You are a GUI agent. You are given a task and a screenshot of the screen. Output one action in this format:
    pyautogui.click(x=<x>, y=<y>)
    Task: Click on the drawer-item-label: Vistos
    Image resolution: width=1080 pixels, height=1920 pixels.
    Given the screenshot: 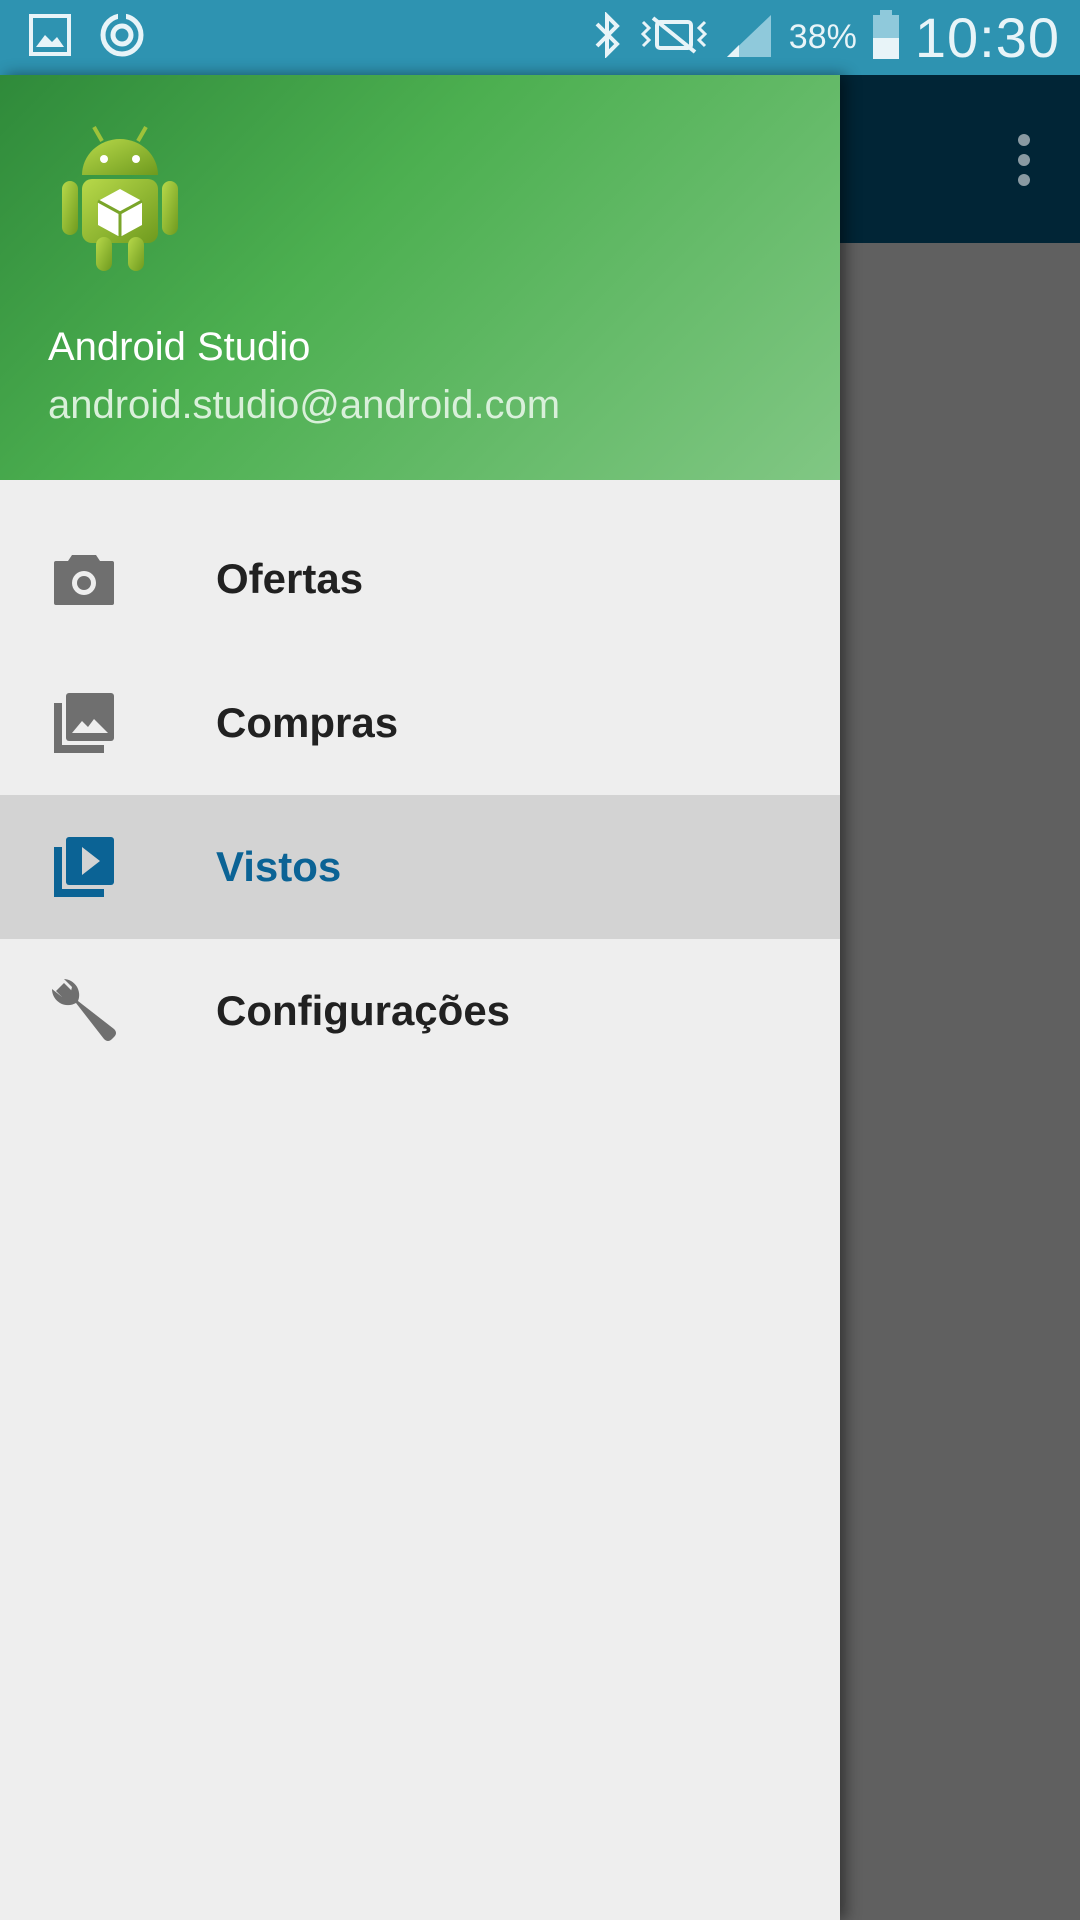 What is the action you would take?
    pyautogui.click(x=279, y=866)
    